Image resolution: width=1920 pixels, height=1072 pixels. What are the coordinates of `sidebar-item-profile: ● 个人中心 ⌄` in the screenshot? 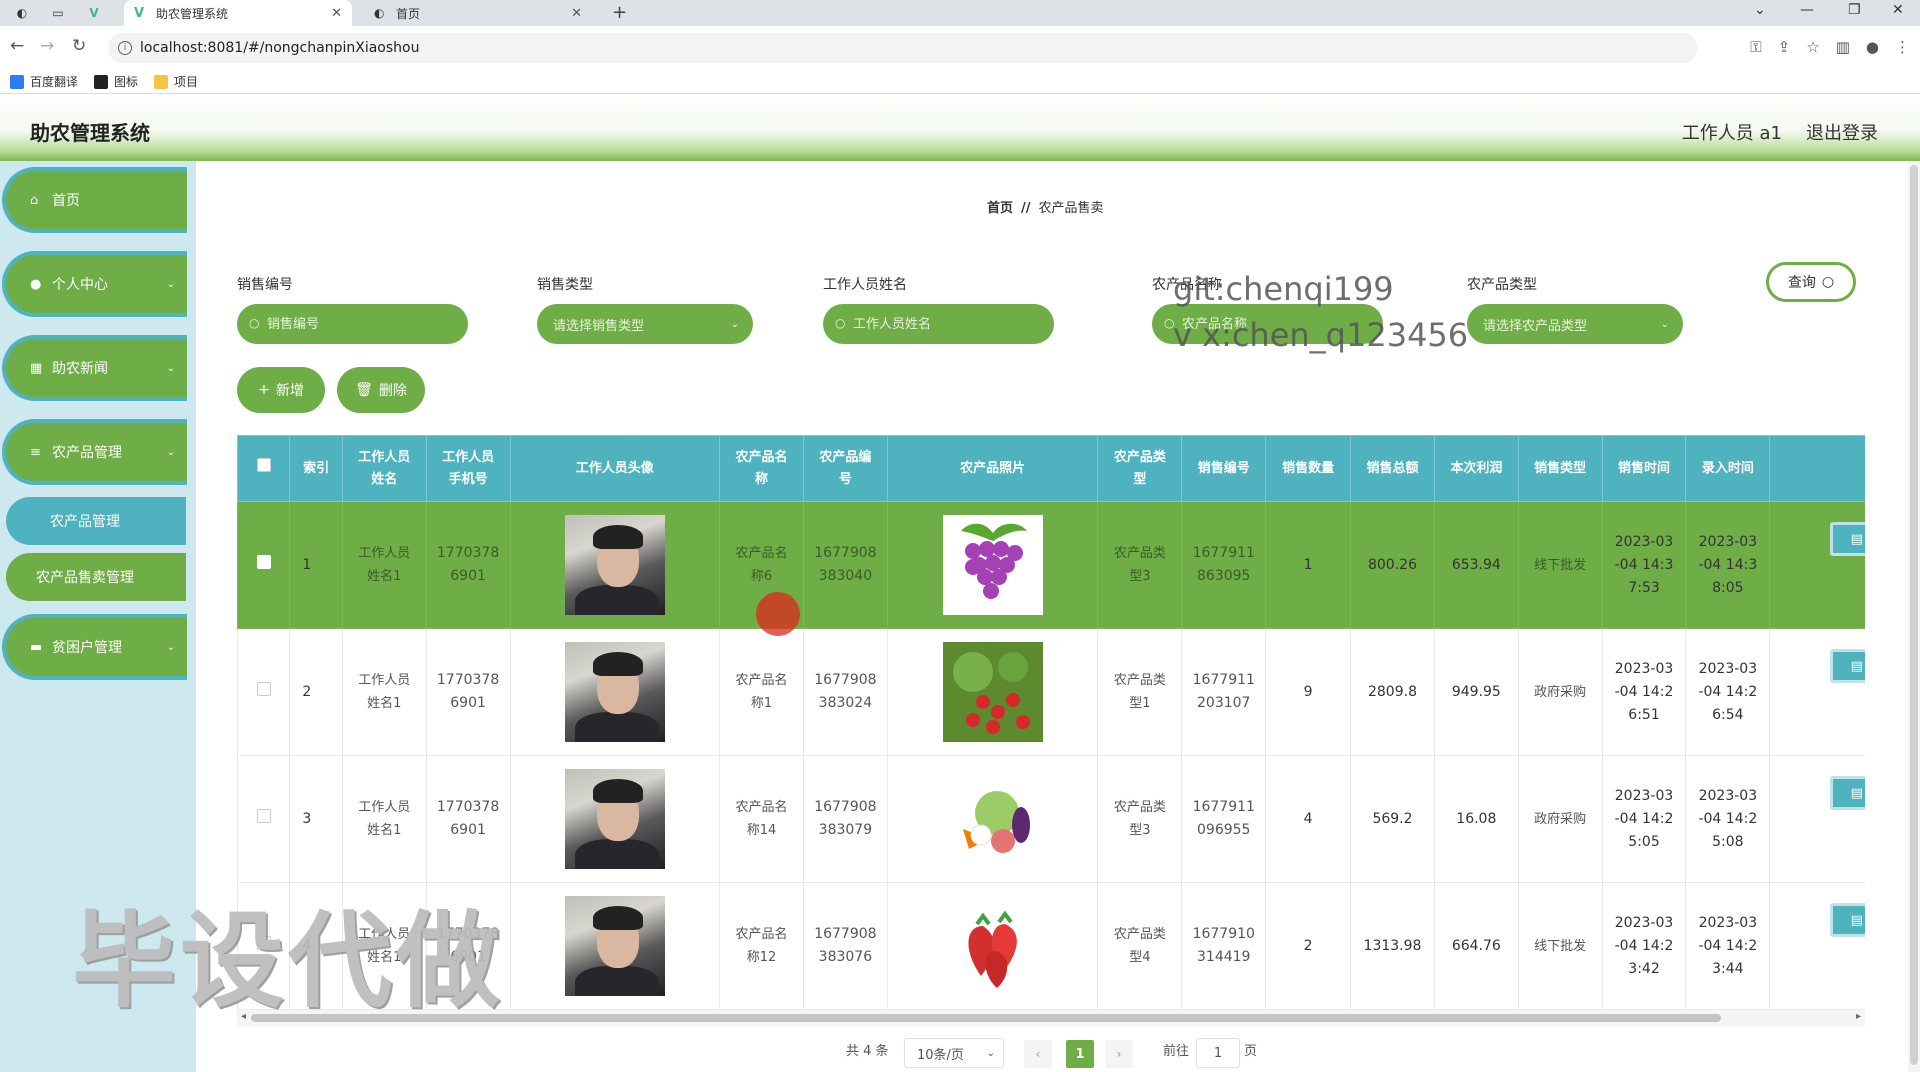 It's located at (94, 284).